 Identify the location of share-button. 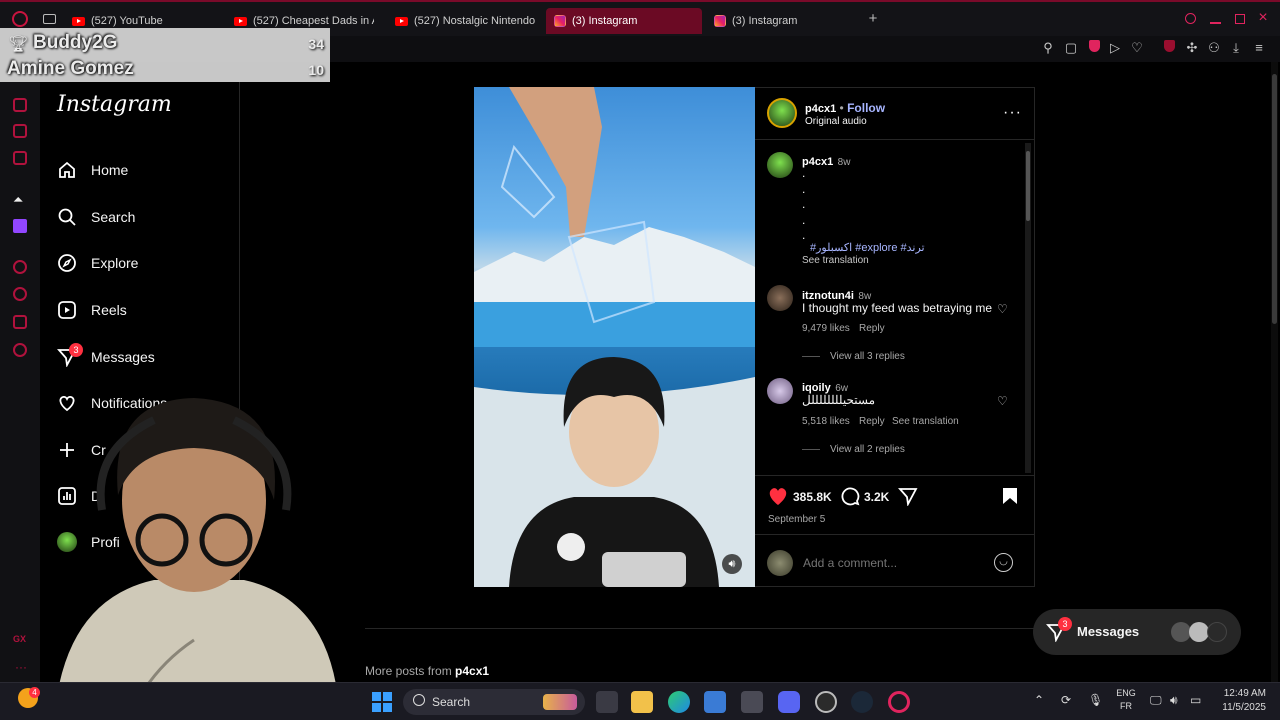
(908, 498).